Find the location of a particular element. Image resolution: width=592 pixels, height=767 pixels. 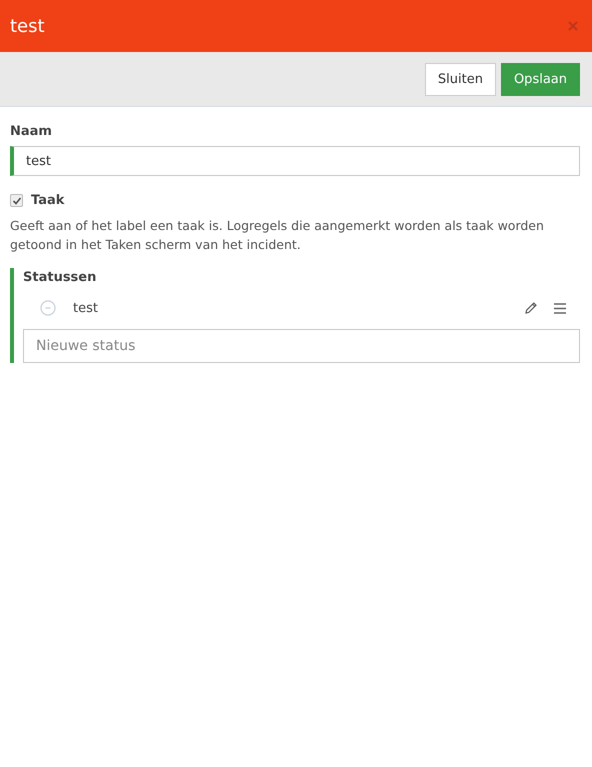

pencil-icon is located at coordinates (531, 308).